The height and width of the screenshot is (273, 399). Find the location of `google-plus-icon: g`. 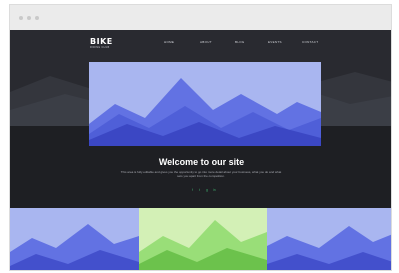

google-plus-icon: g is located at coordinates (207, 190).